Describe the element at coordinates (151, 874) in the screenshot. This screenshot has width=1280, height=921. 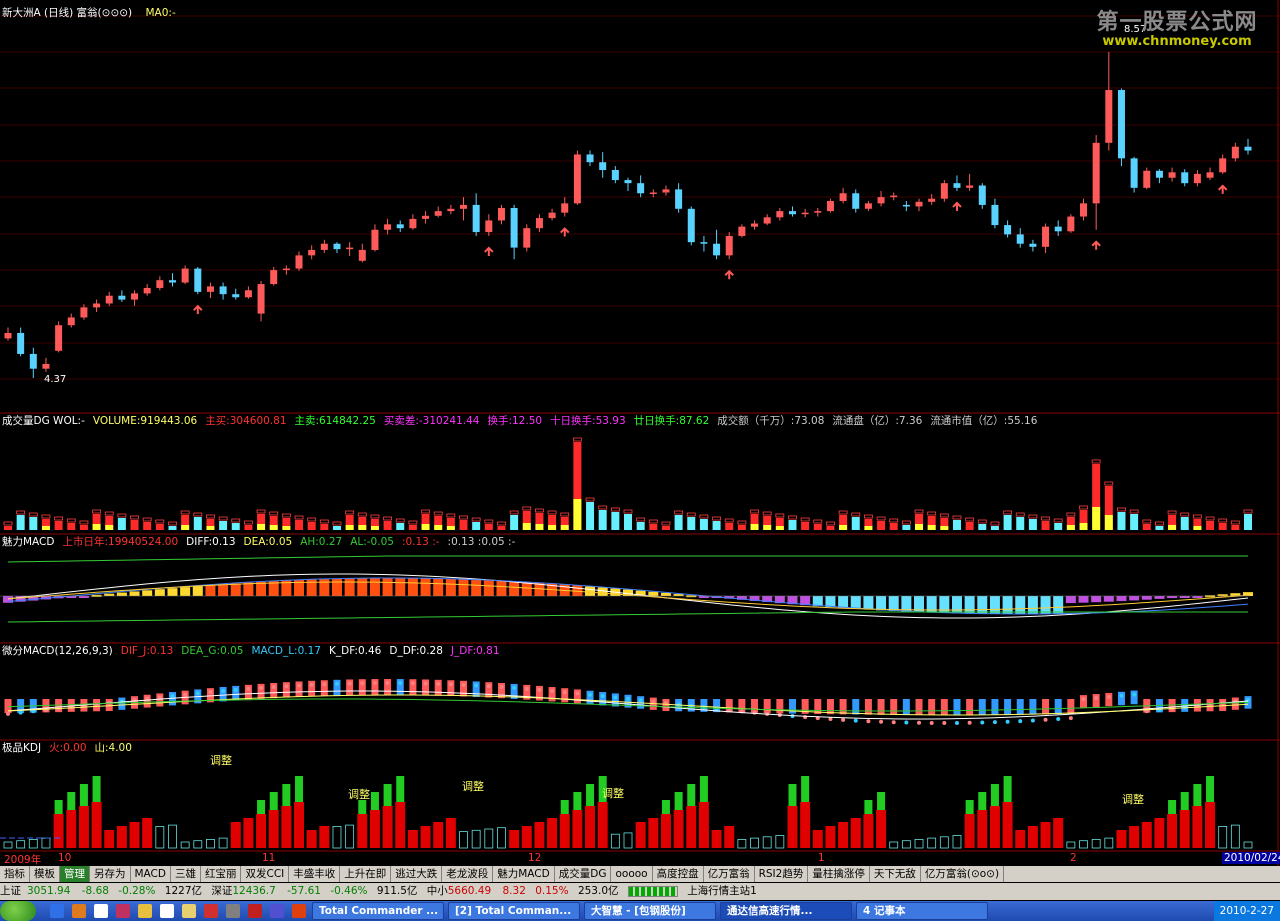
I see `indicator-tab-4: MACD` at that location.